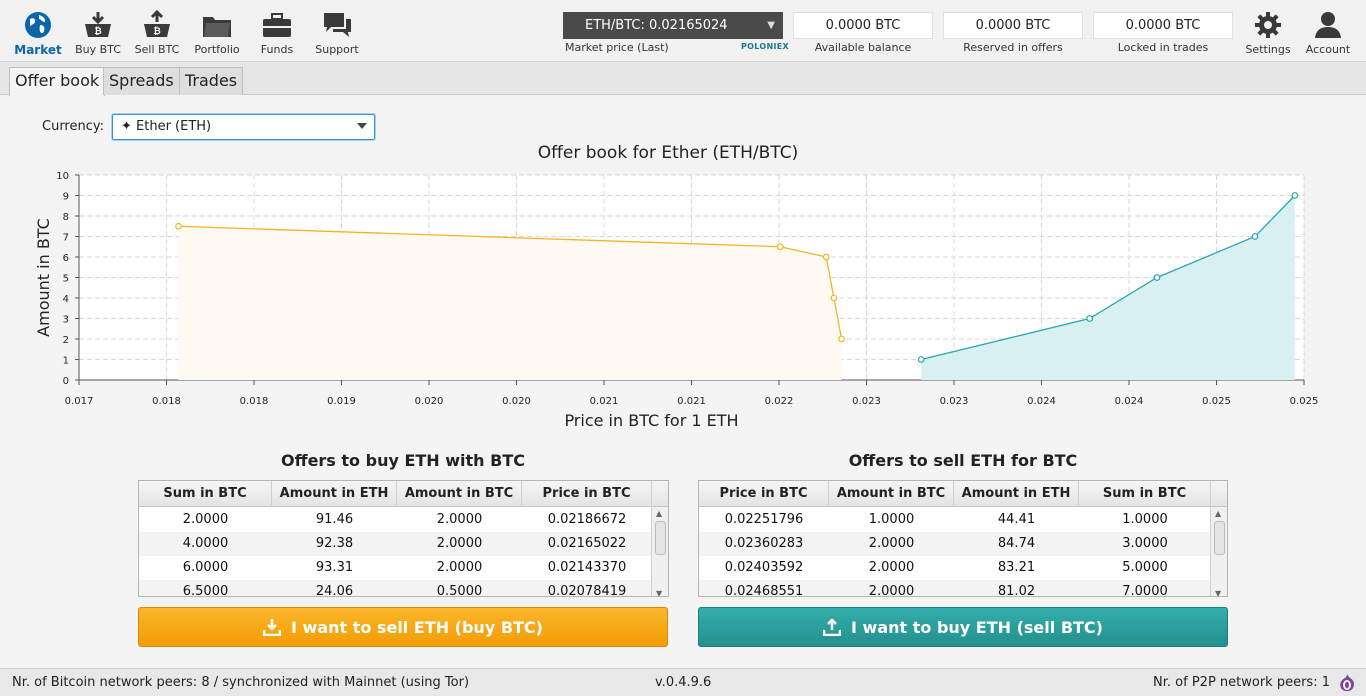 Image resolution: width=1366 pixels, height=696 pixels. What do you see at coordinates (337, 49) in the screenshot?
I see `nav-support-label: Support` at bounding box center [337, 49].